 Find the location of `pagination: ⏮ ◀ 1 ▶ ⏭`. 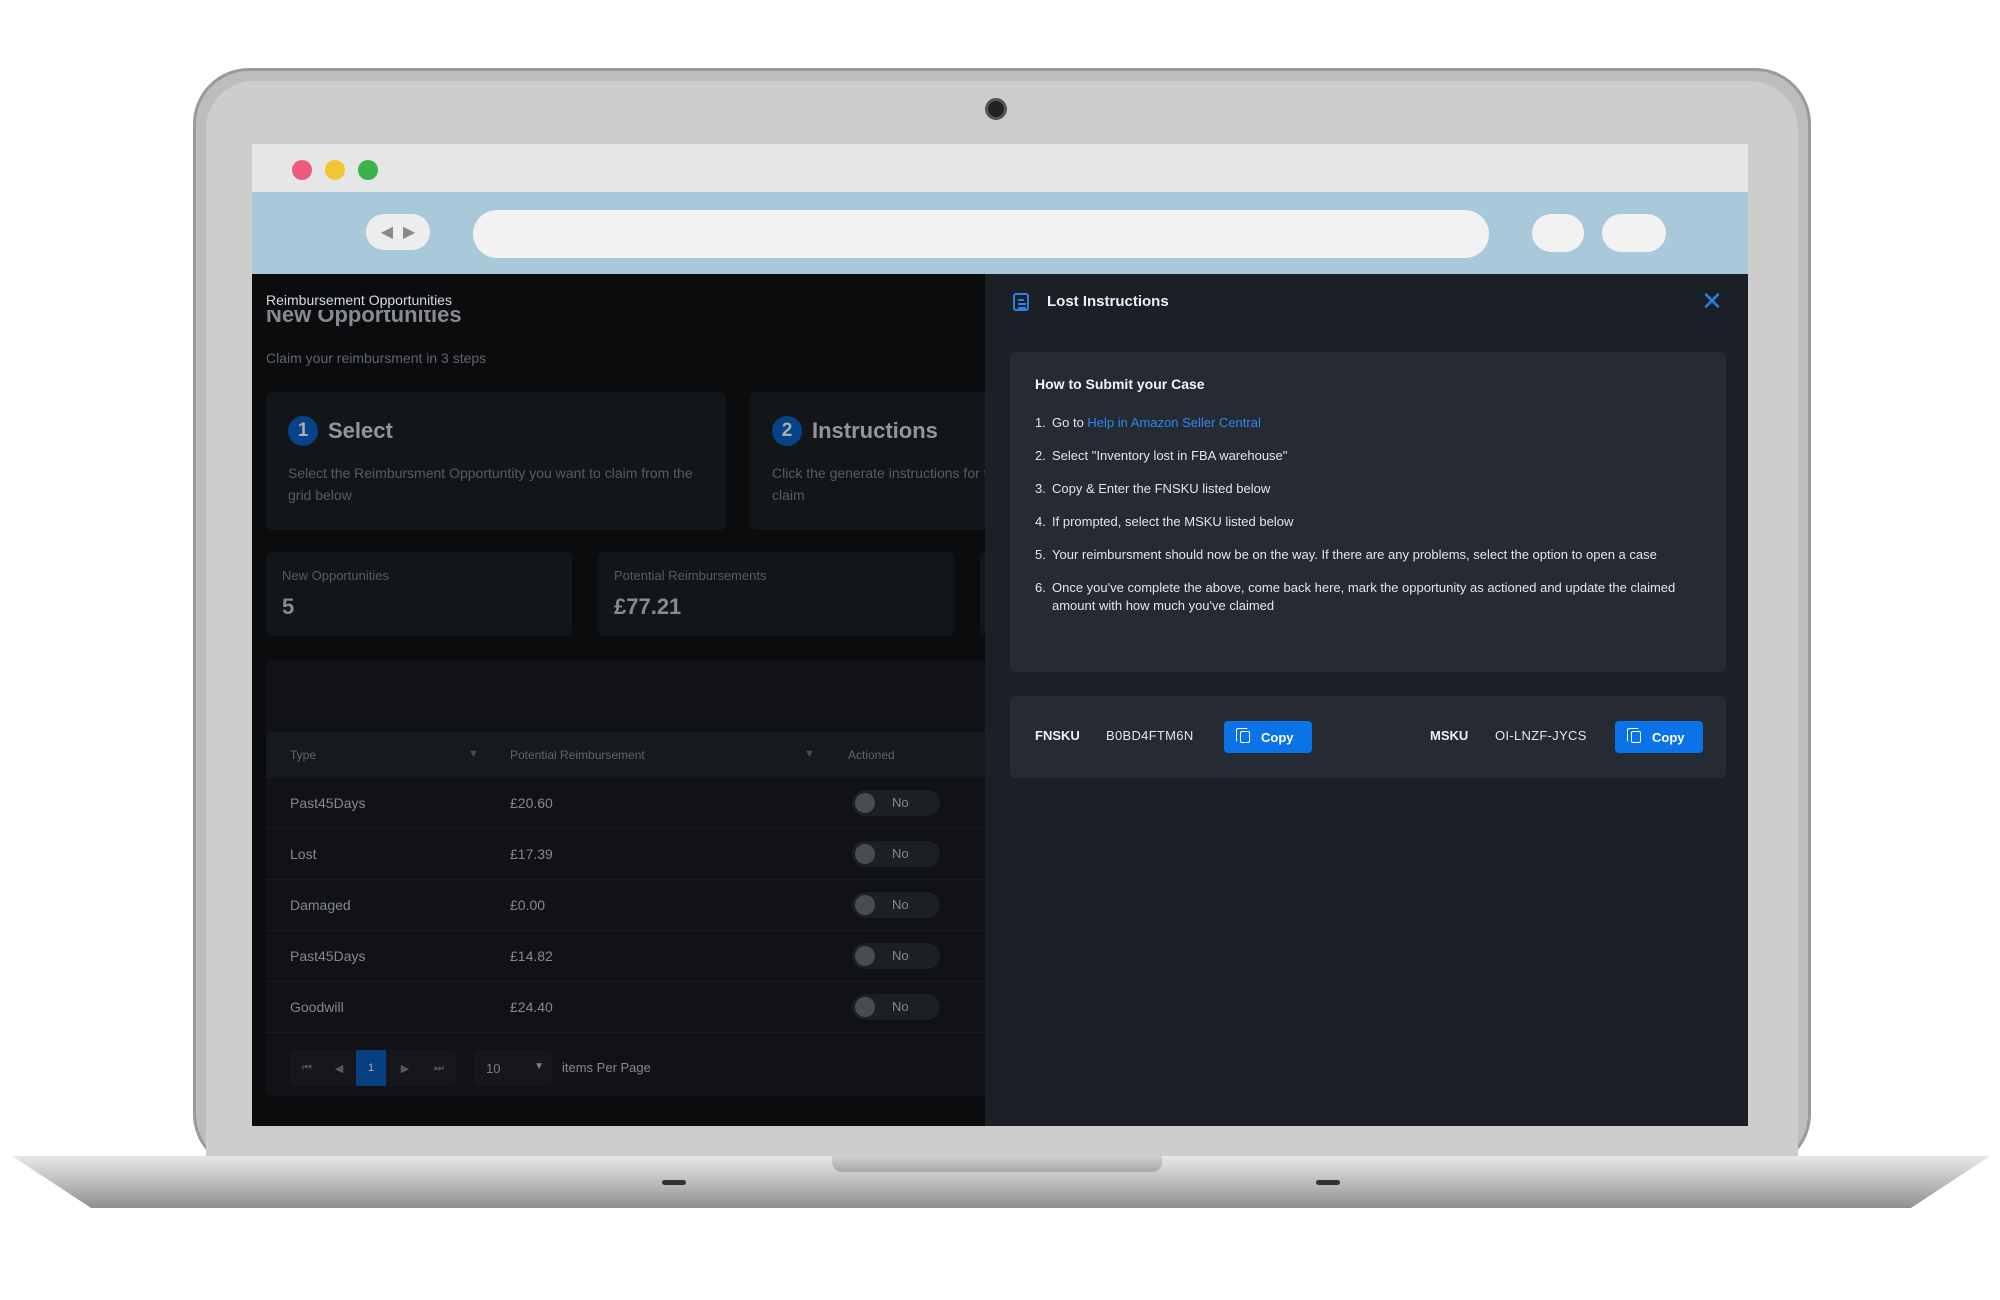

pagination: ⏮ ◀ 1 ▶ ⏭ is located at coordinates (373, 1068).